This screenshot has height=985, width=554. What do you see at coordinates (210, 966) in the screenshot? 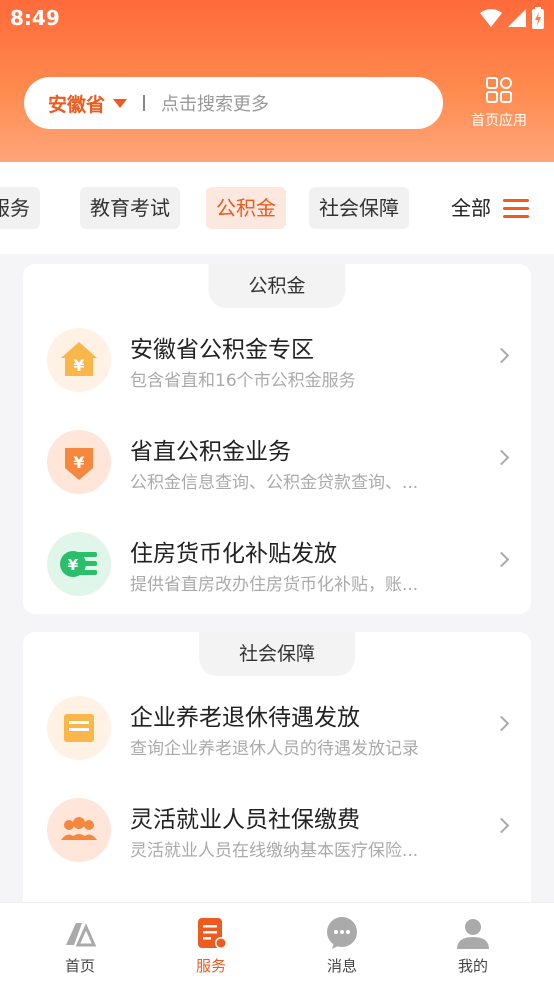
I see `nav-service-label: 服务` at bounding box center [210, 966].